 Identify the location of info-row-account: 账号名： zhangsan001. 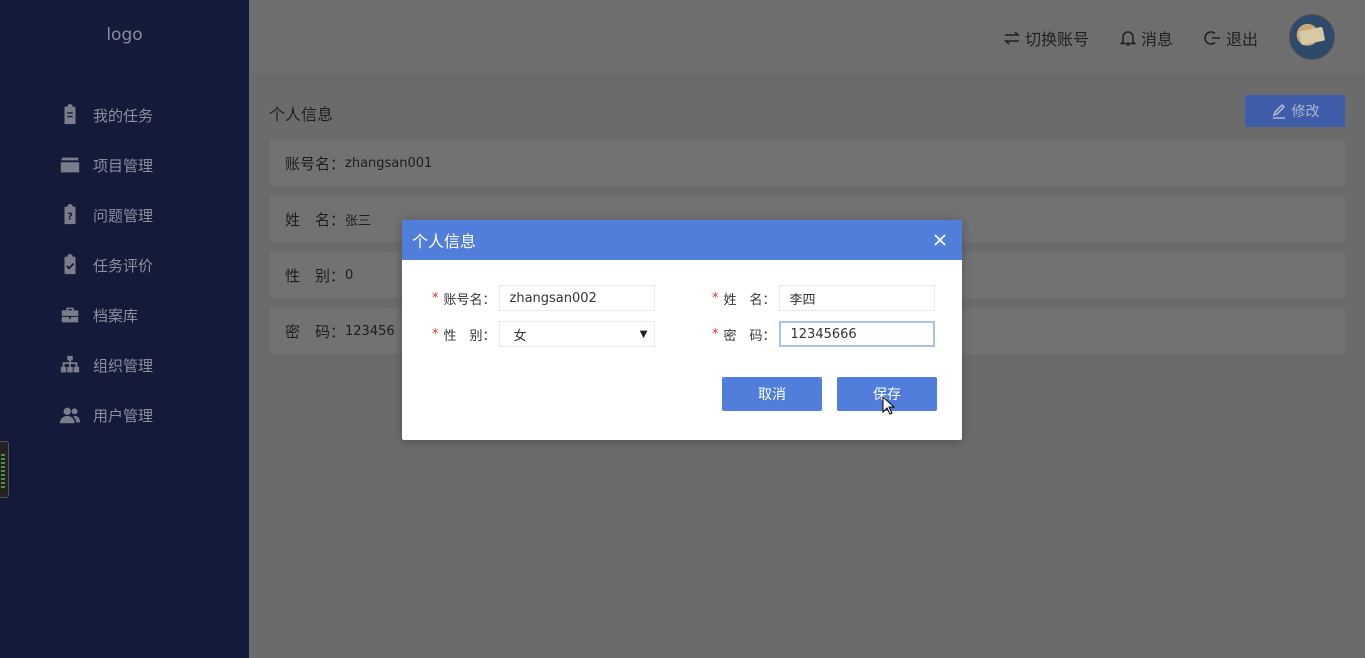
(807, 163).